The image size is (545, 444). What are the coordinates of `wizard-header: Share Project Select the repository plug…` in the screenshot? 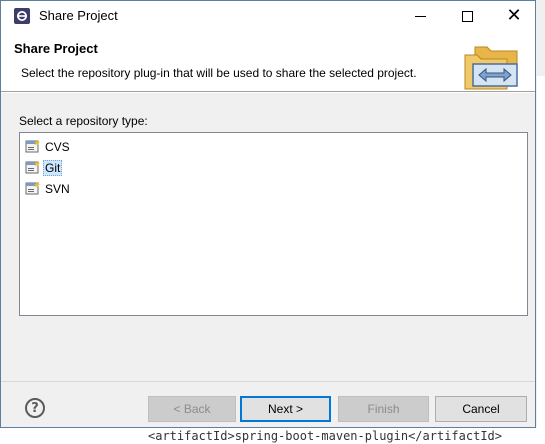 It's located at (268, 61).